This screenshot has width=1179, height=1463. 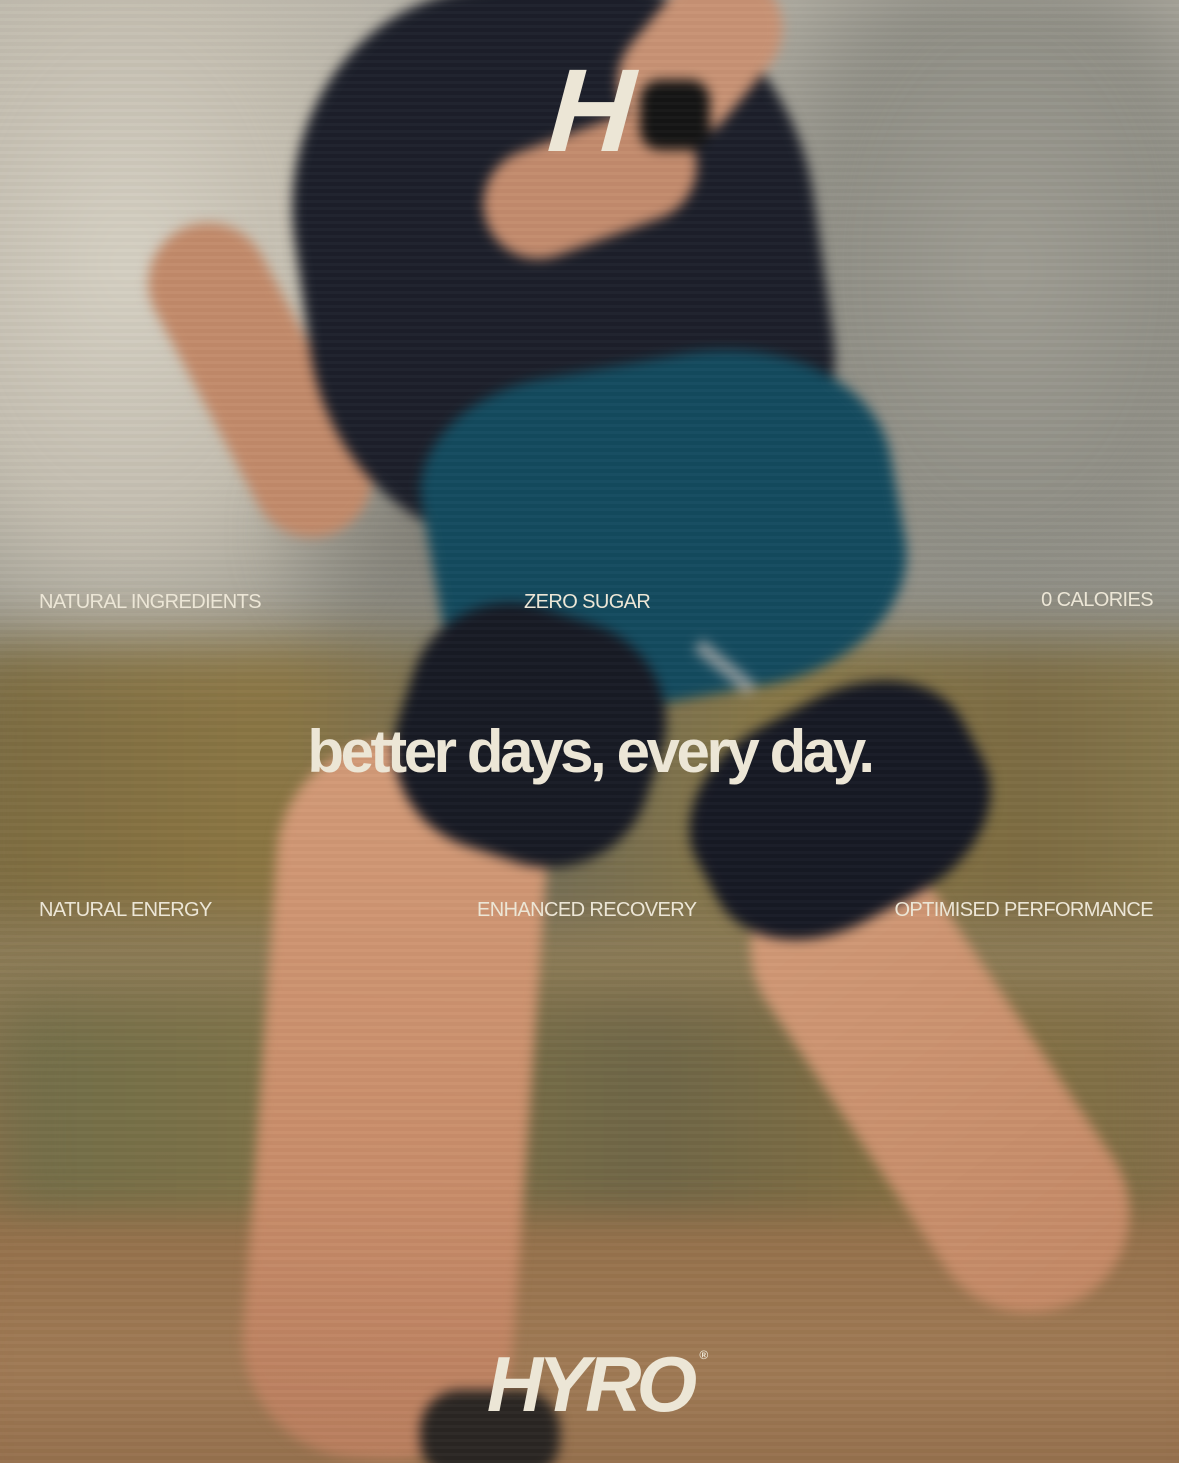 I want to click on claim-natural-ingredients: NATURAL INGREDIENTS, so click(x=150, y=602).